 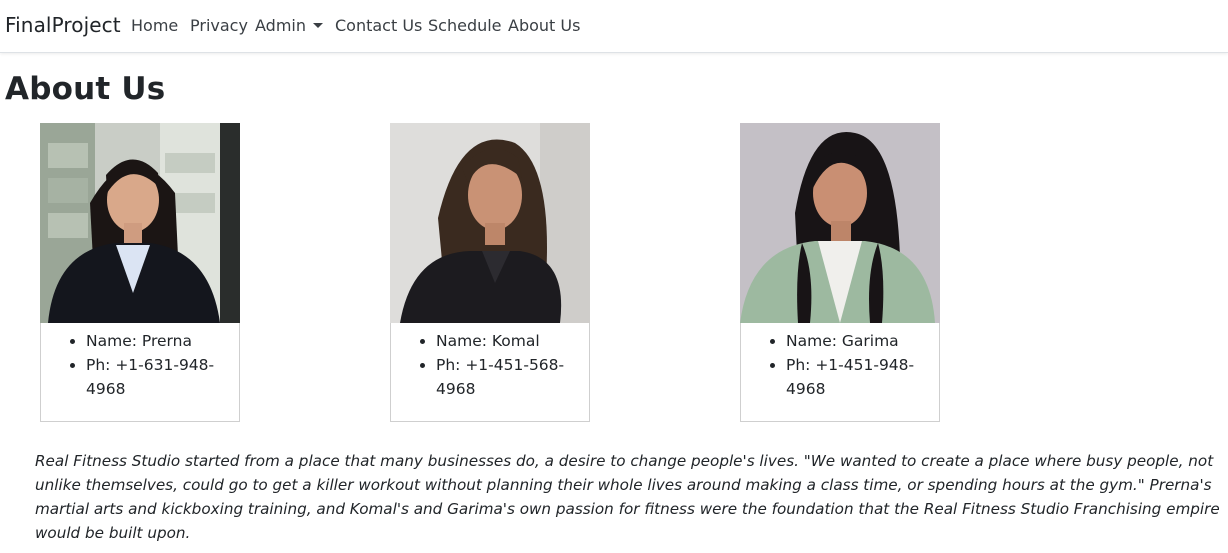 I want to click on page-title: About Us, so click(x=85, y=89).